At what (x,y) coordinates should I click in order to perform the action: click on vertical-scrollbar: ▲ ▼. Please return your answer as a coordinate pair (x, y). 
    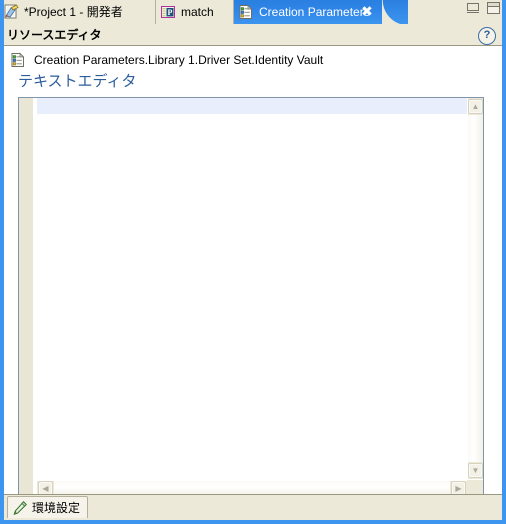
    Looking at the image, I should click on (475, 288).